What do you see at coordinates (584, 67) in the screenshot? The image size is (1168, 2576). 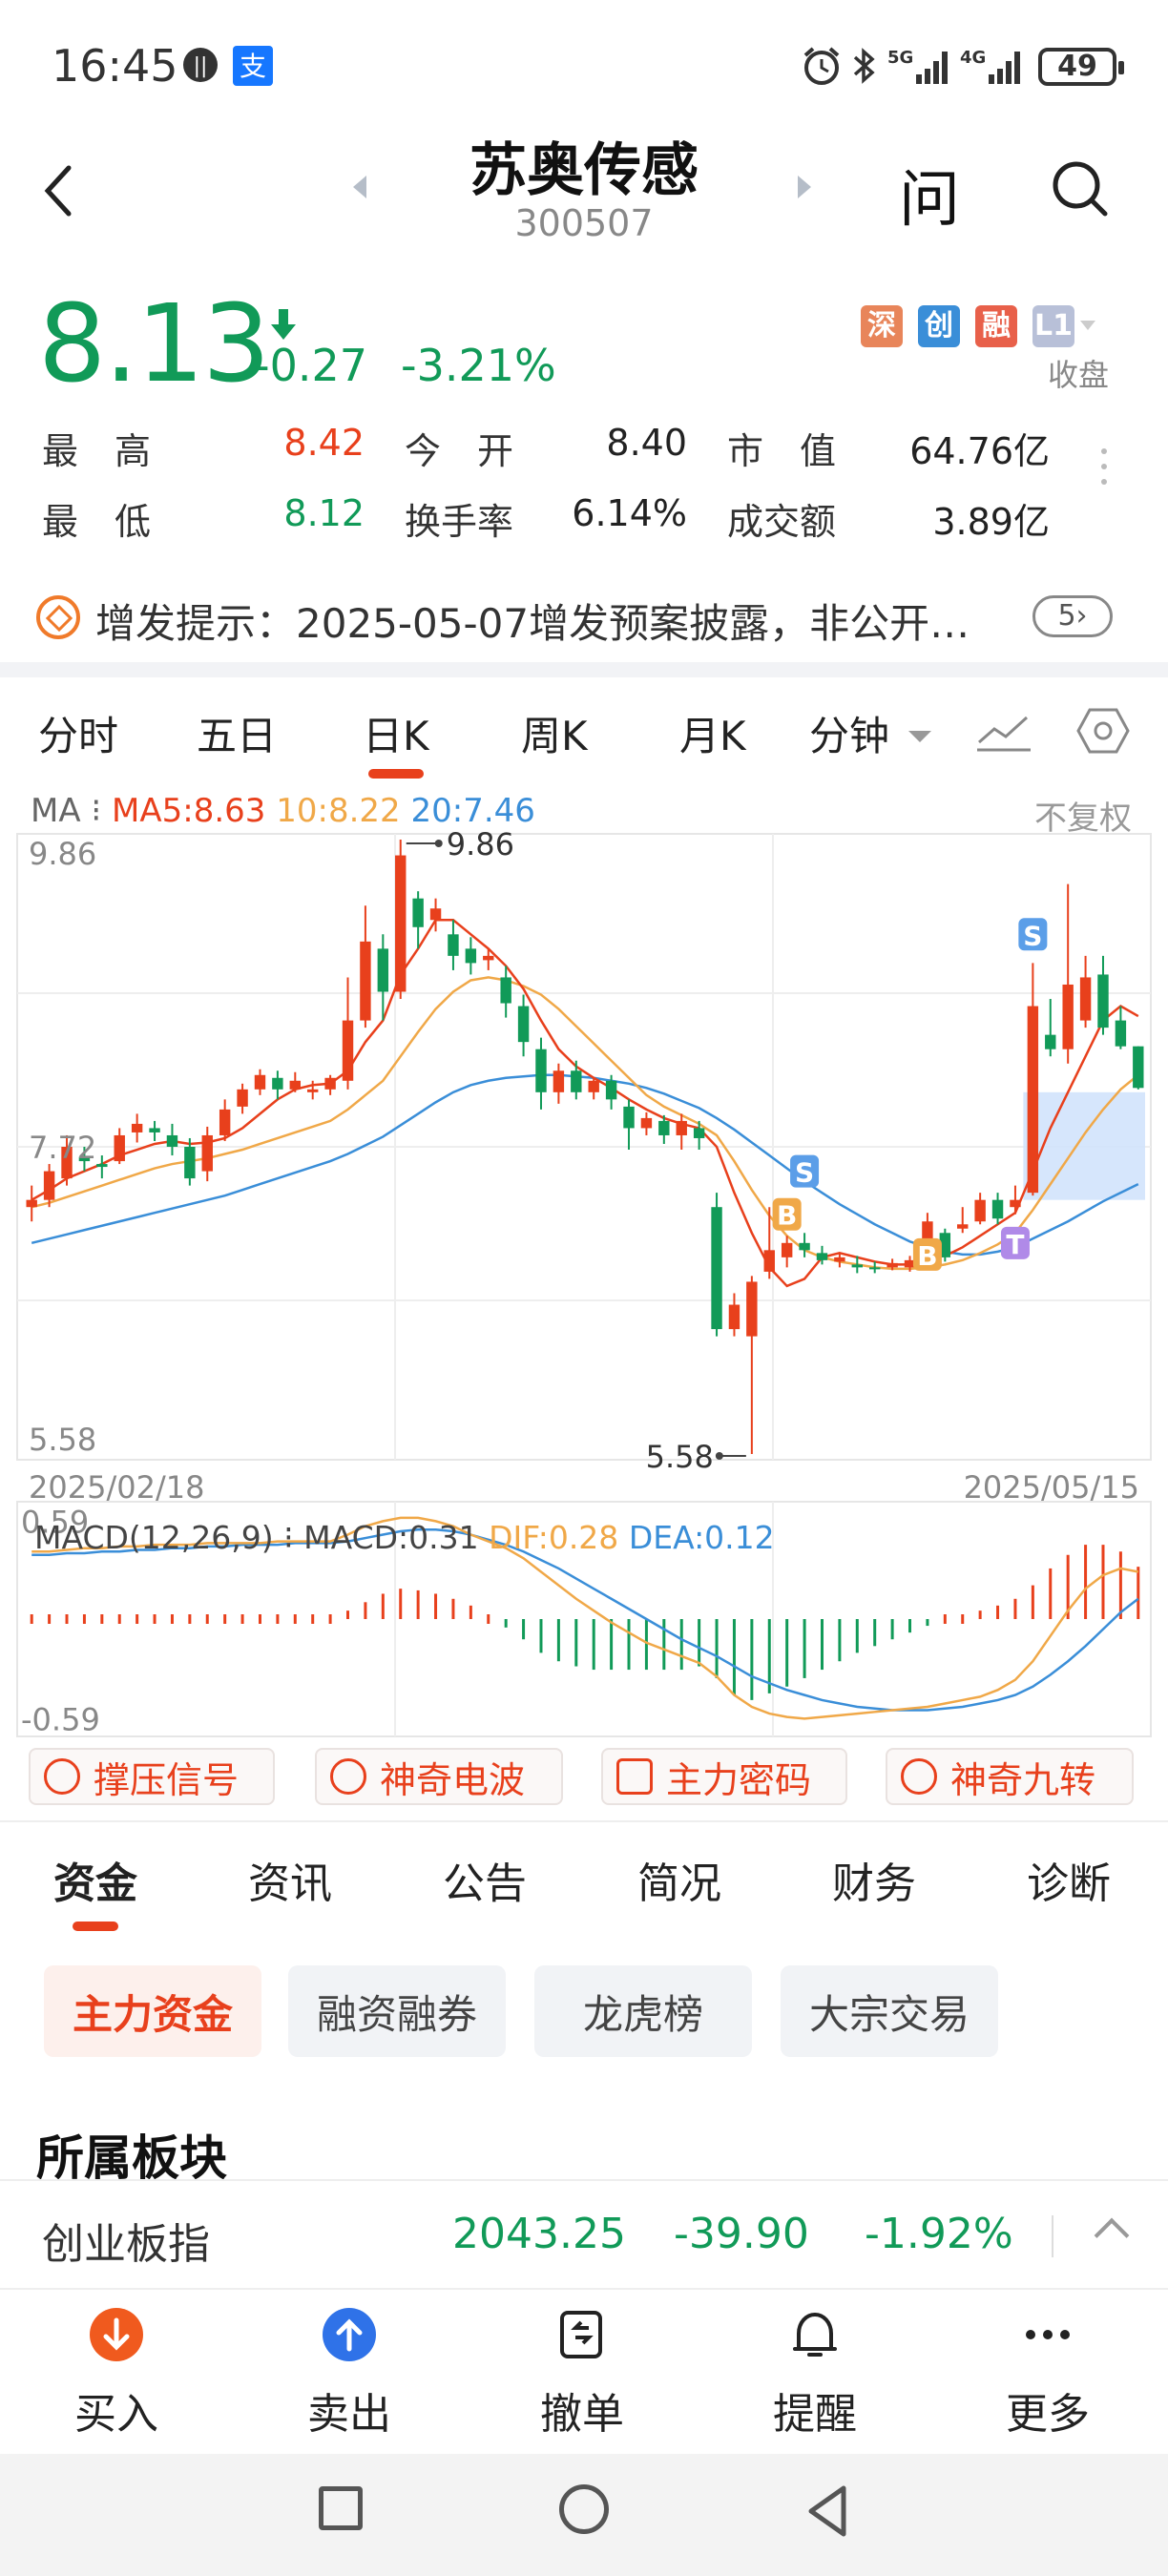 I see `status-bar: 16:45 || 支 5G 4G 49` at bounding box center [584, 67].